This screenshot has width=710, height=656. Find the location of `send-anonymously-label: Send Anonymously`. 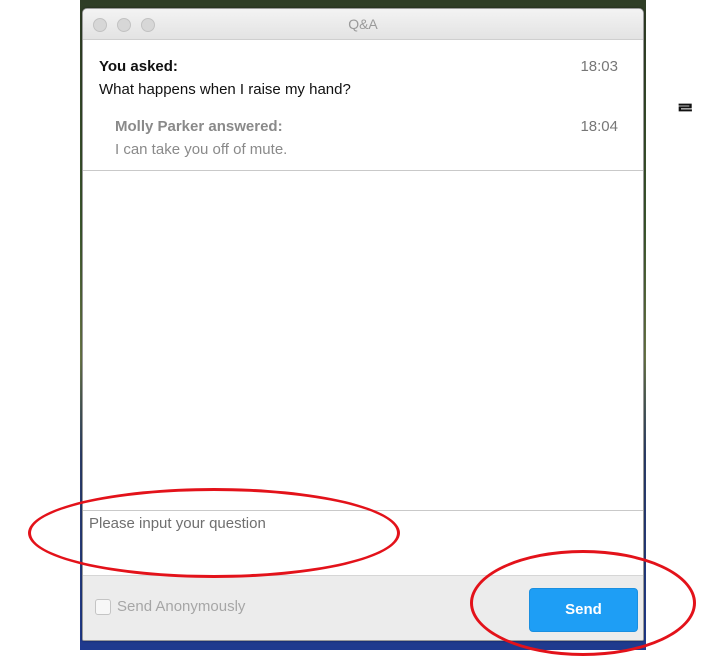

send-anonymously-label: Send Anonymously is located at coordinates (181, 606).